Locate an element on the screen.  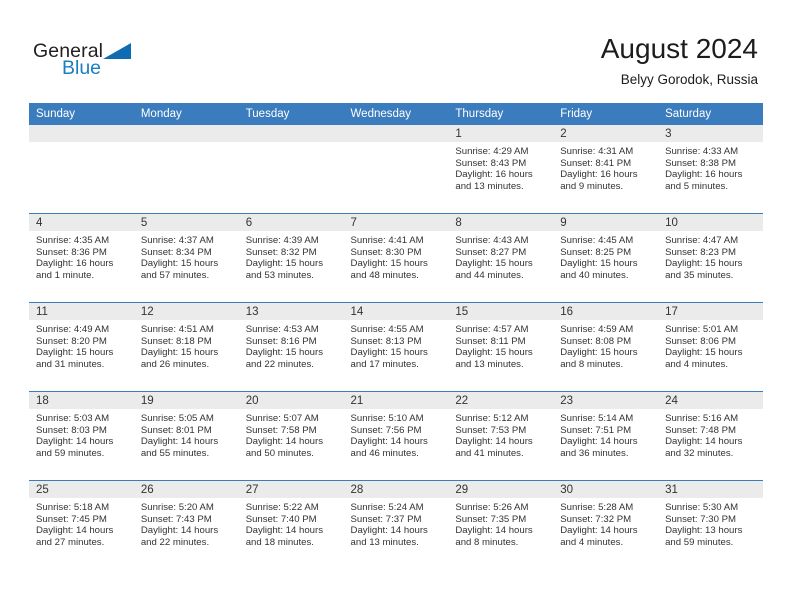
sunset-text: Sunset: 8:23 PM is located at coordinates (700, 252).